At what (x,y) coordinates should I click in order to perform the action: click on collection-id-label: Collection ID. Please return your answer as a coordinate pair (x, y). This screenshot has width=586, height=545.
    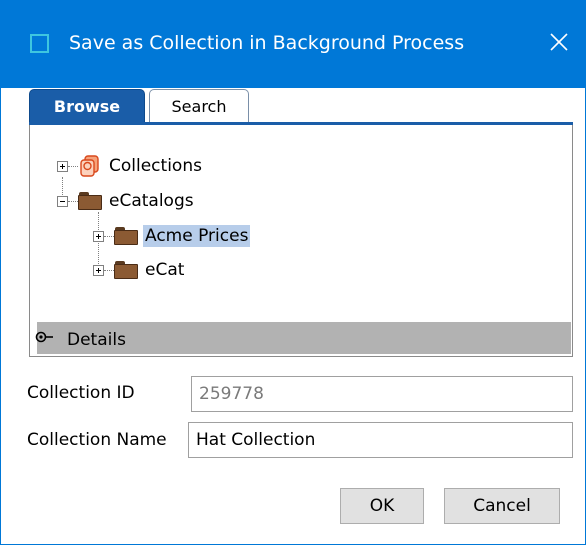
    Looking at the image, I should click on (81, 393).